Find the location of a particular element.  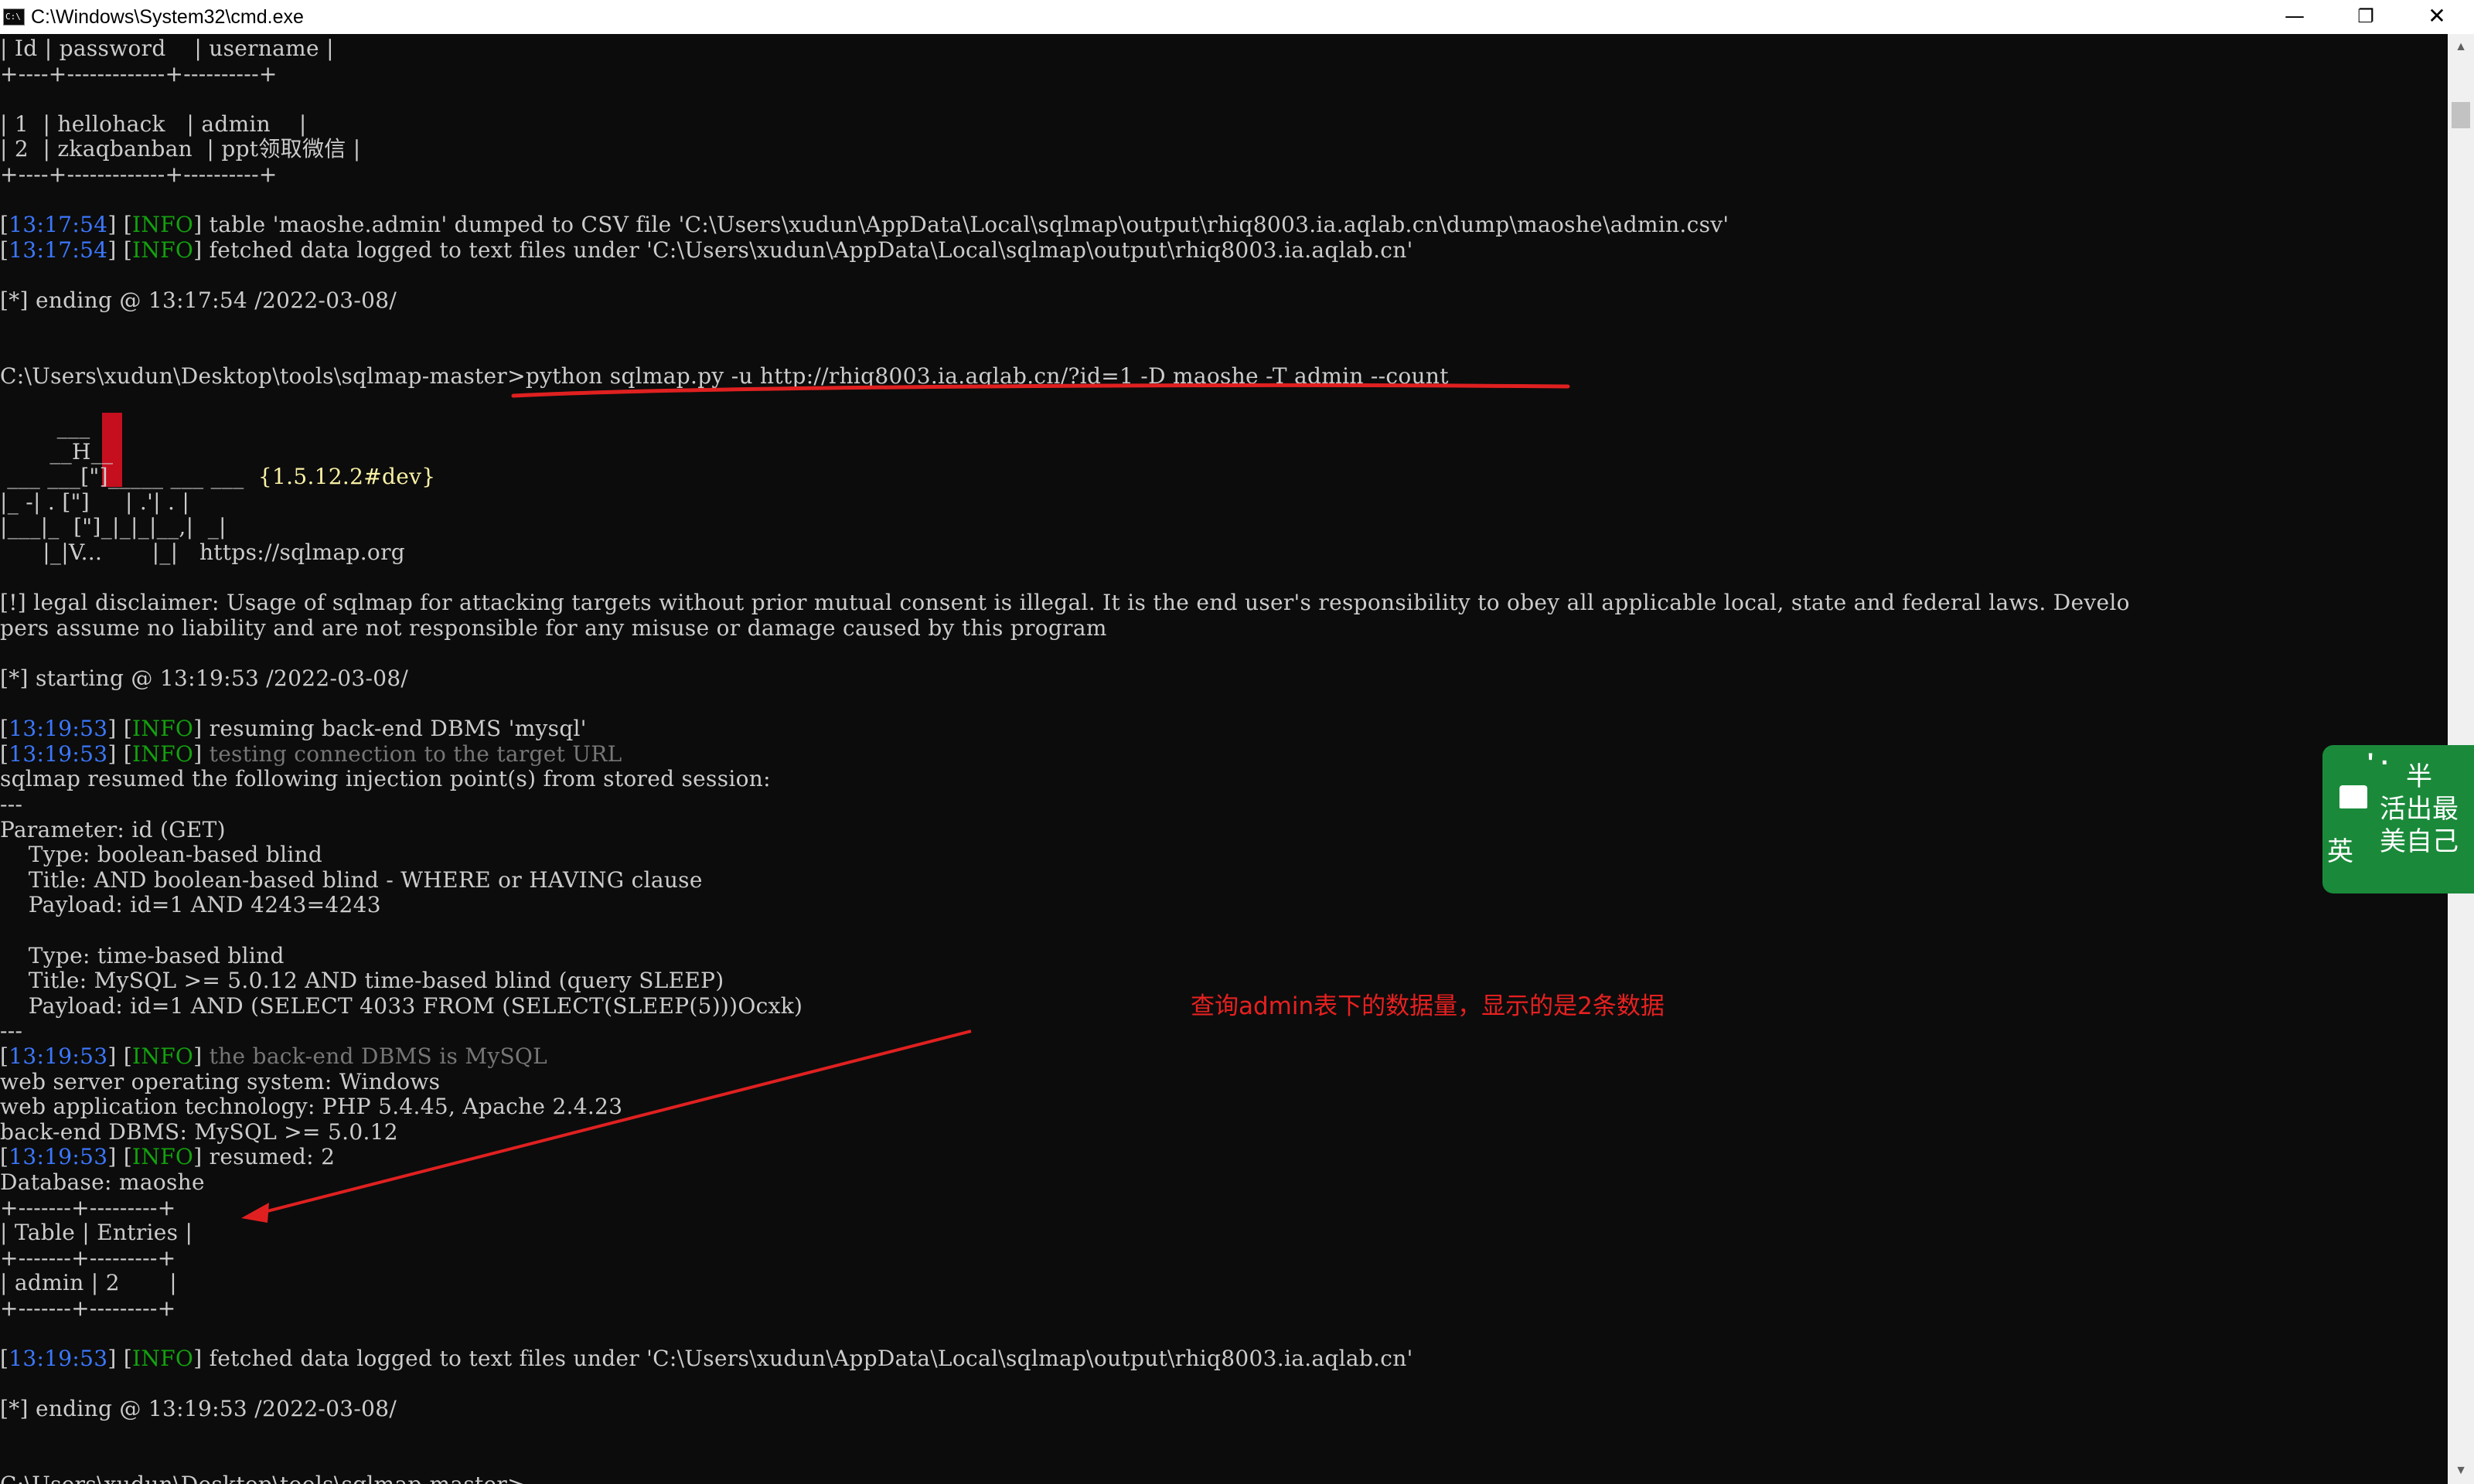

window-title: C:\Windows\System32\cmd.exe is located at coordinates (167, 17).